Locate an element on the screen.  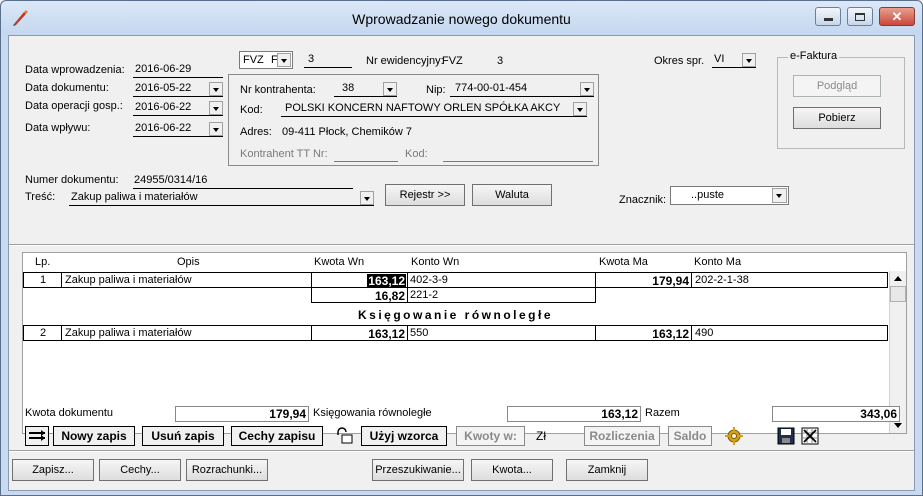
nip-label: Nip: is located at coordinates (436, 90).